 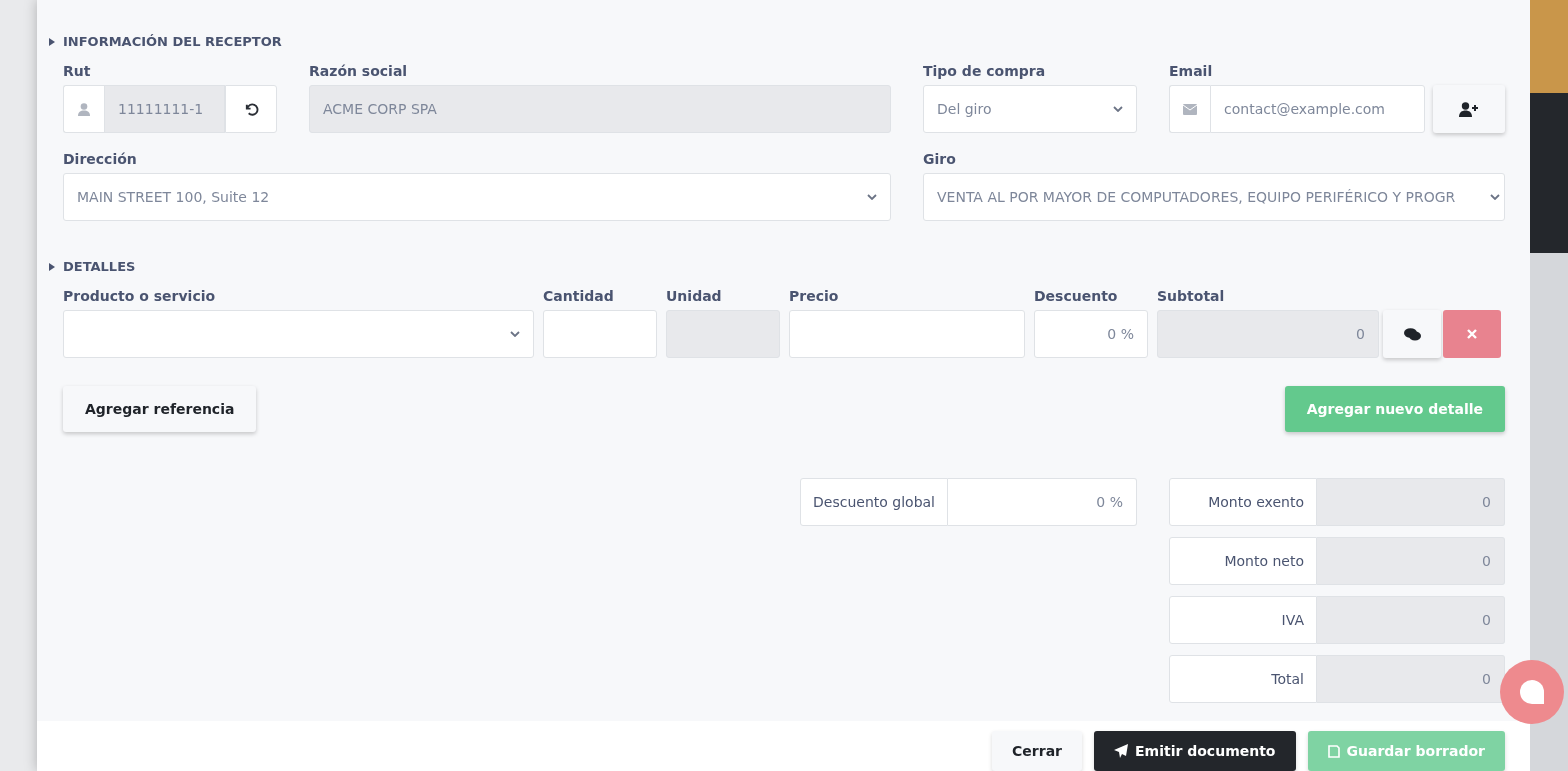 I want to click on close-button: Cerrar, so click(x=1037, y=751).